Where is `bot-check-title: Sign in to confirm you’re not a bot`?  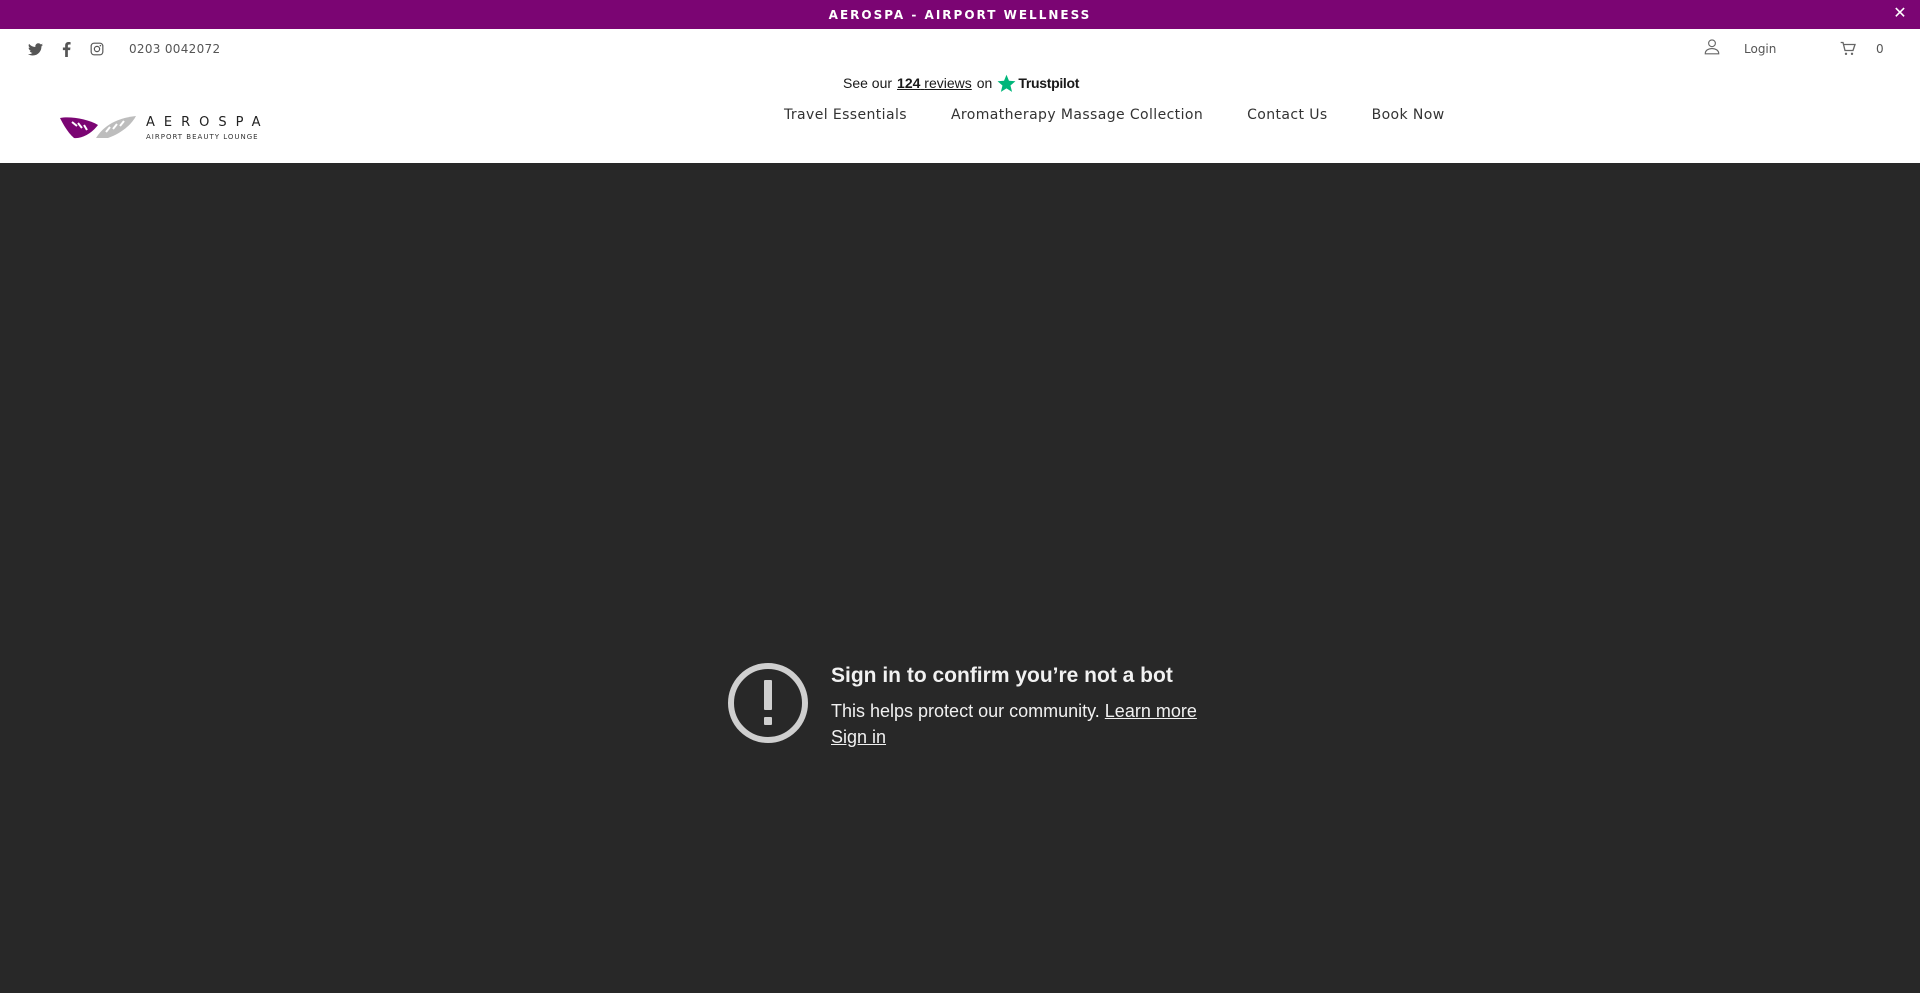 bot-check-title: Sign in to confirm you’re not a bot is located at coordinates (1002, 675).